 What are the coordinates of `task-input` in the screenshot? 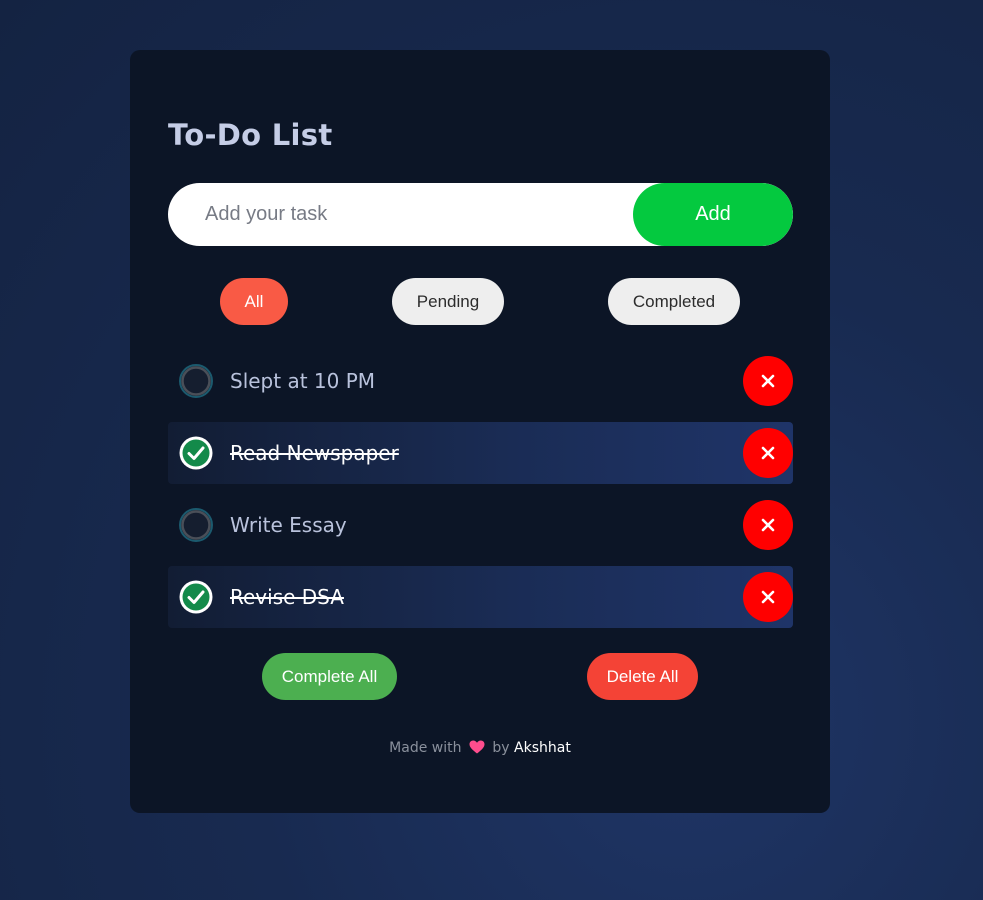 It's located at (400, 214).